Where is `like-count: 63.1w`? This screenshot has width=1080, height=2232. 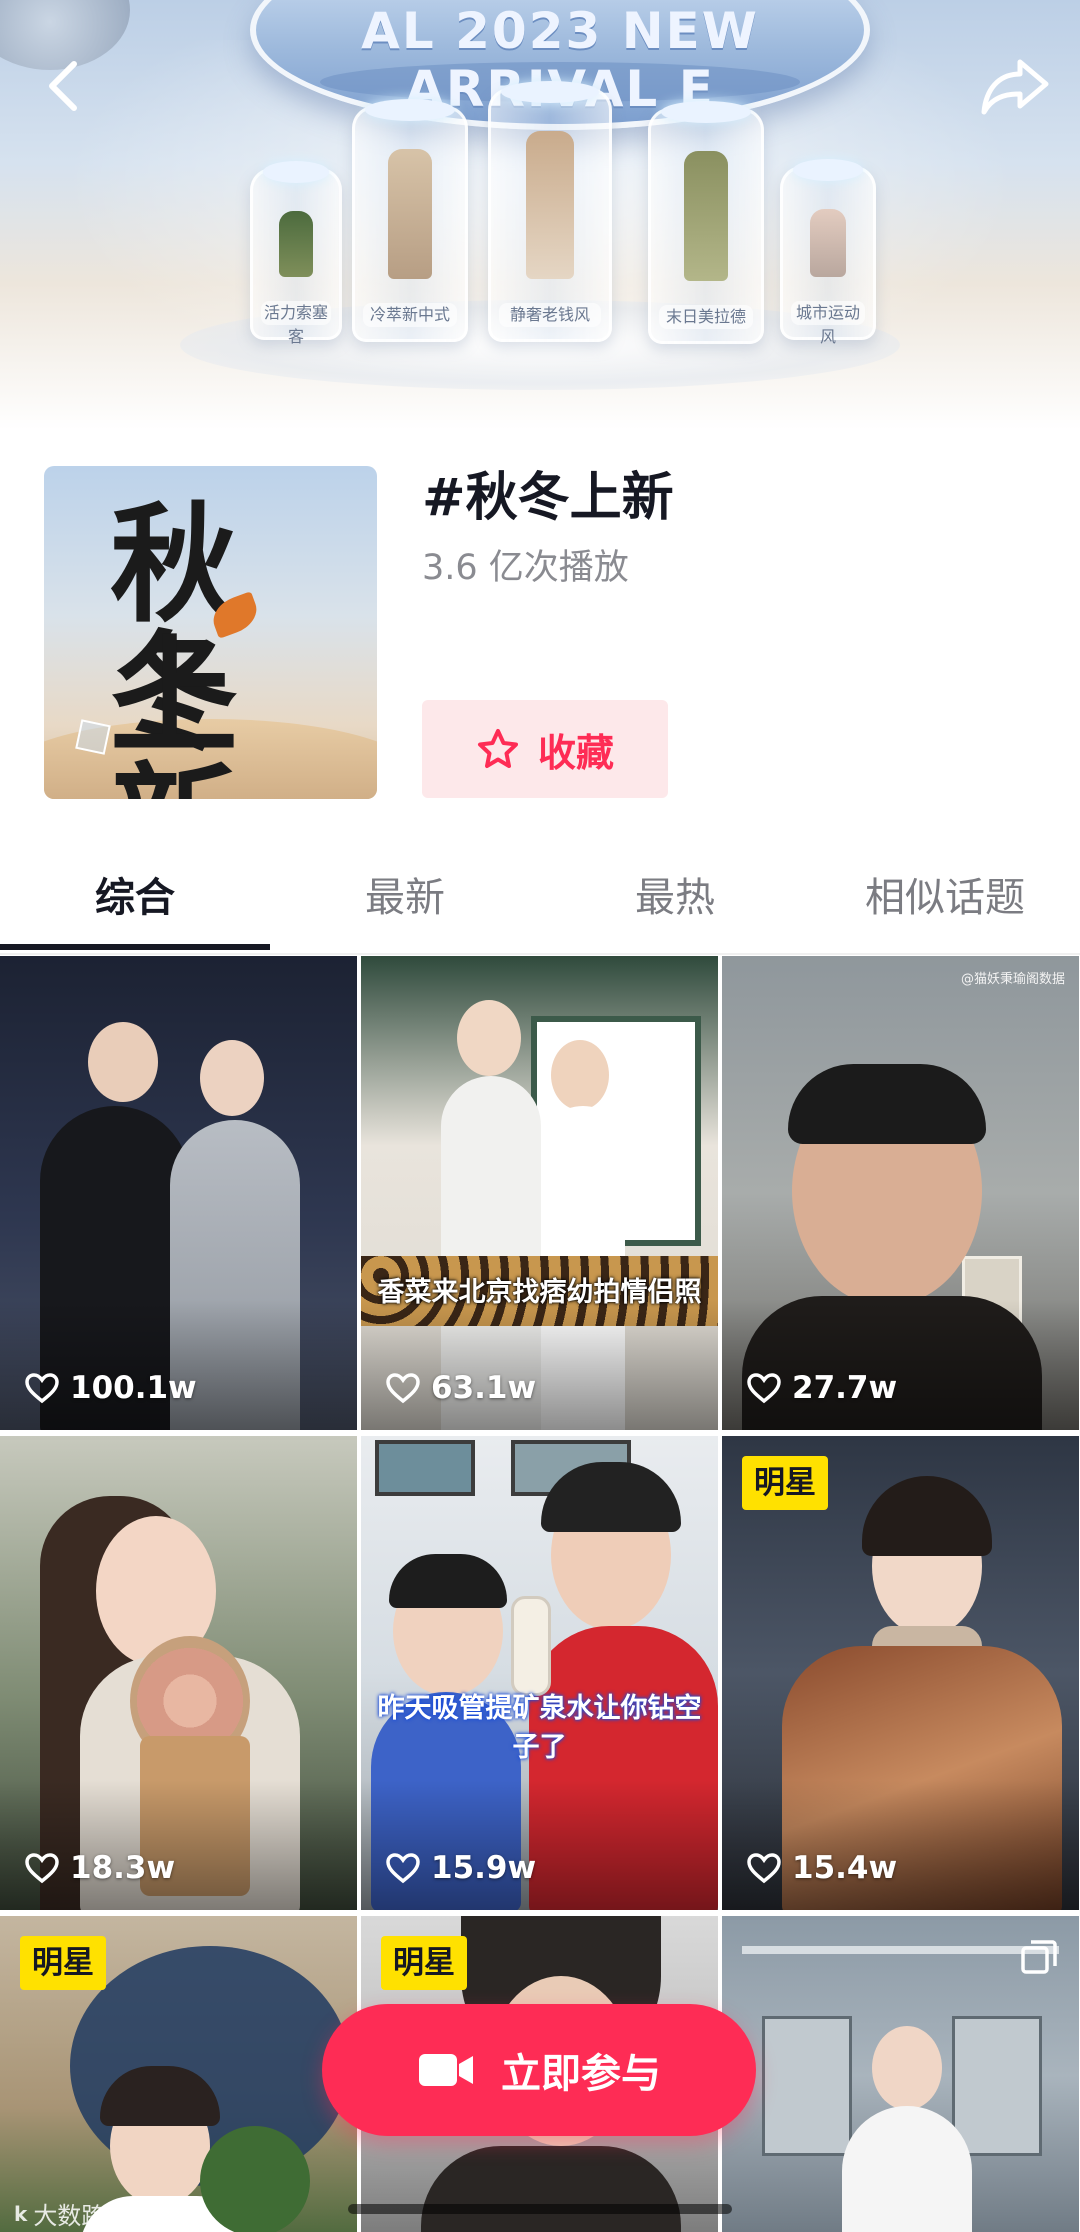
like-count: 63.1w is located at coordinates (460, 1388).